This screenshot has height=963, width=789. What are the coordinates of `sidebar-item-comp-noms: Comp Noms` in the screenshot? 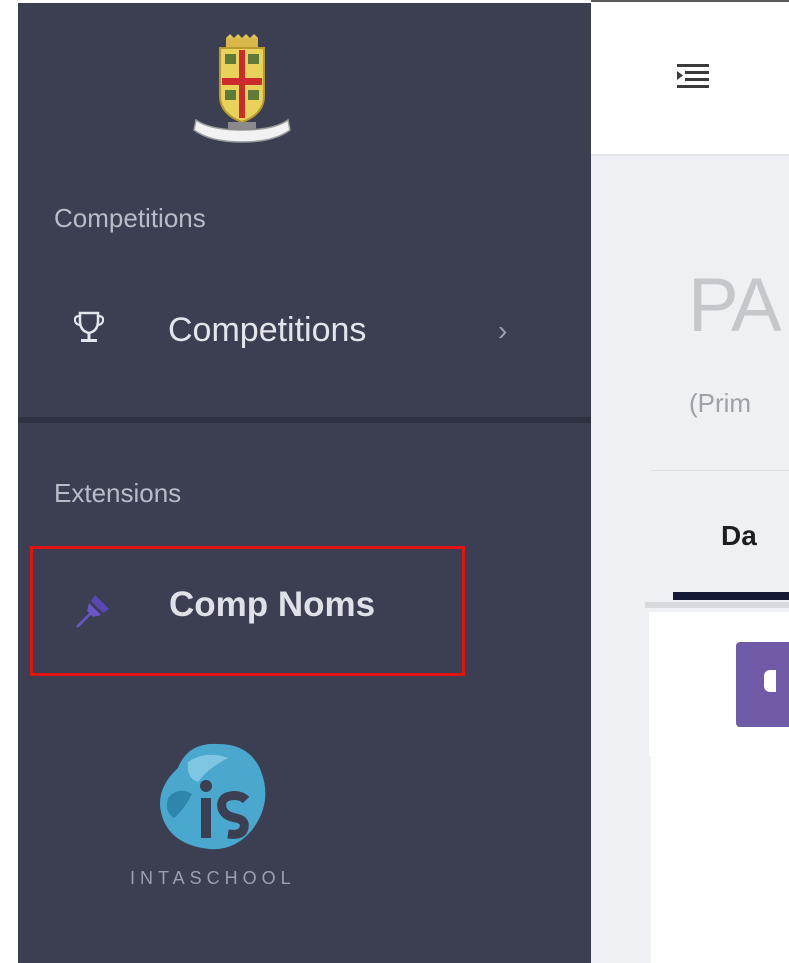 It's located at (247, 611).